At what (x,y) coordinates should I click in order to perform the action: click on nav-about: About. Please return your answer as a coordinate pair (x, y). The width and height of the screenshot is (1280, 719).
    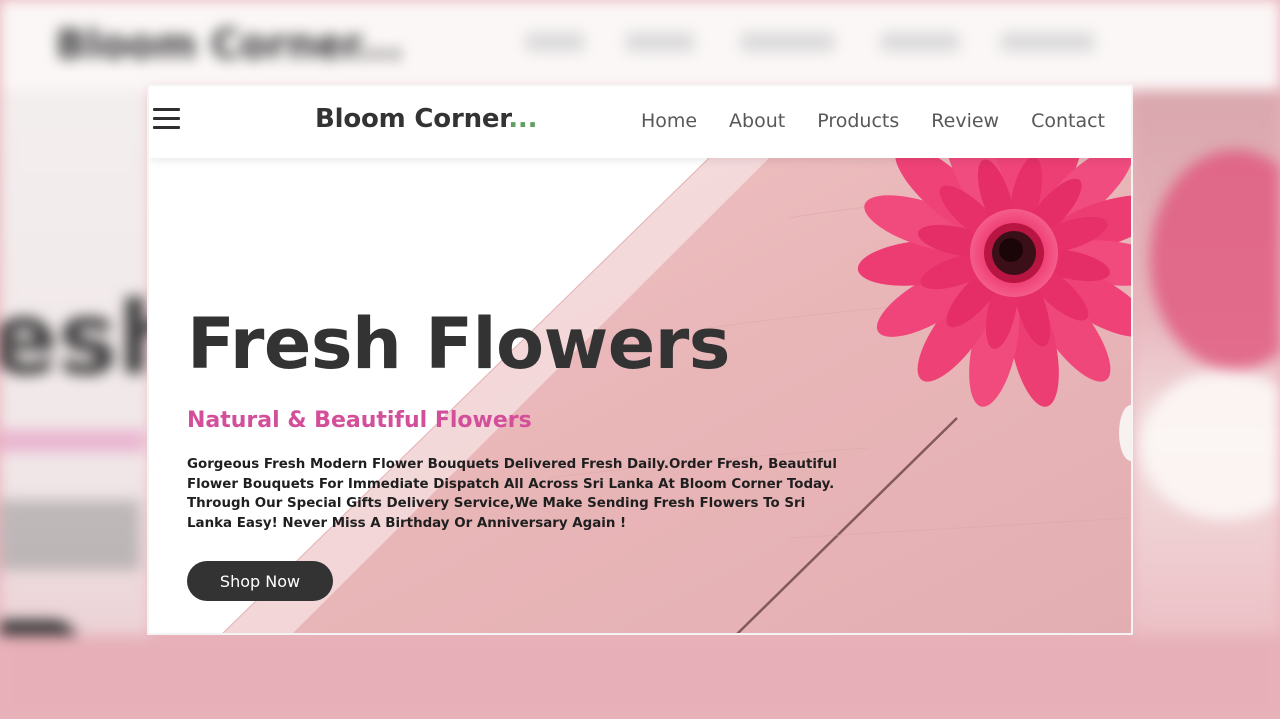
    Looking at the image, I should click on (757, 121).